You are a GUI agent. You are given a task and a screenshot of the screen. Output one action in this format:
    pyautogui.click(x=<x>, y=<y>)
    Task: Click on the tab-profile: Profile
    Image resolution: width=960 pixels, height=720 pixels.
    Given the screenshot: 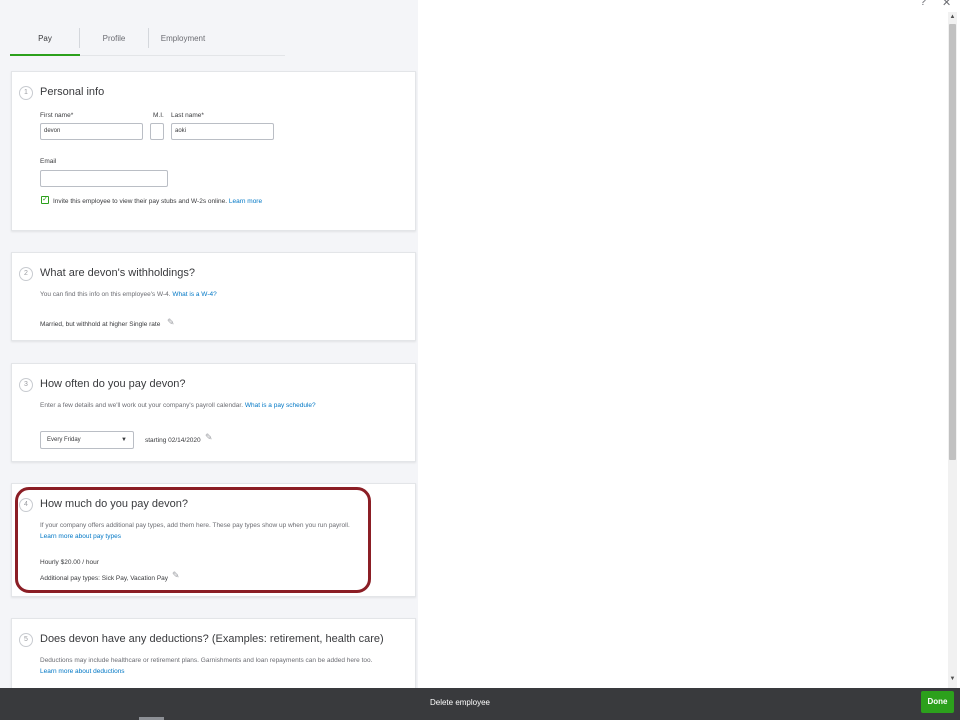 What is the action you would take?
    pyautogui.click(x=114, y=41)
    